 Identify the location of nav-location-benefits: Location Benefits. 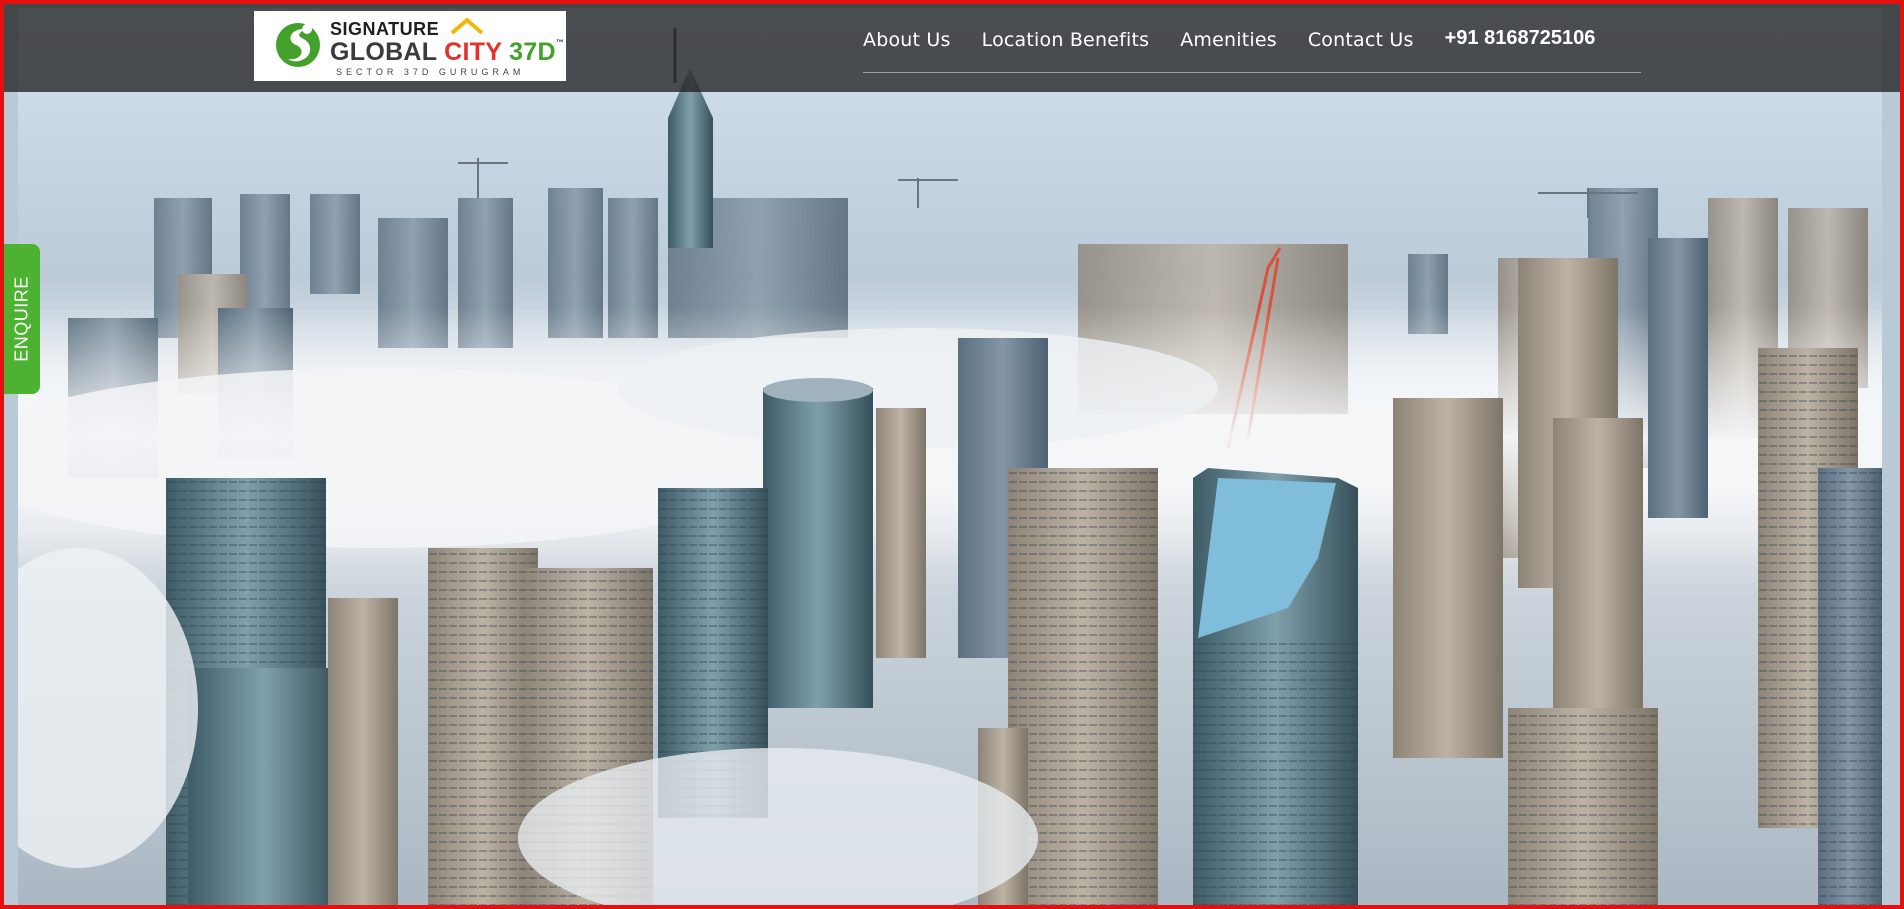
(1066, 40).